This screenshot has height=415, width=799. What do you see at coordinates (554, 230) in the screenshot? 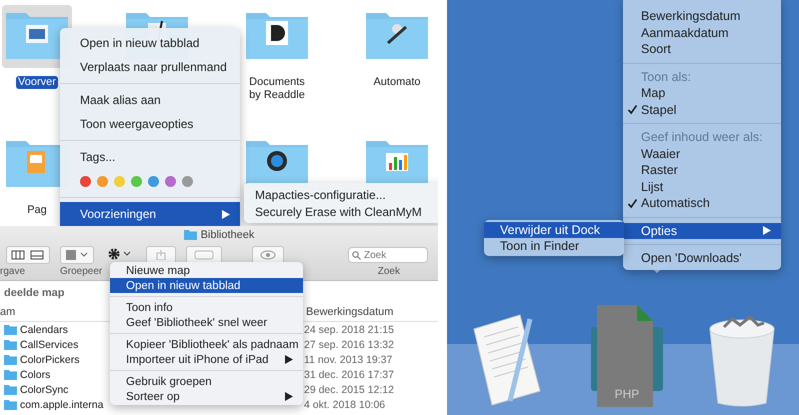
I see `menu-item: Verwijder uit Dock` at bounding box center [554, 230].